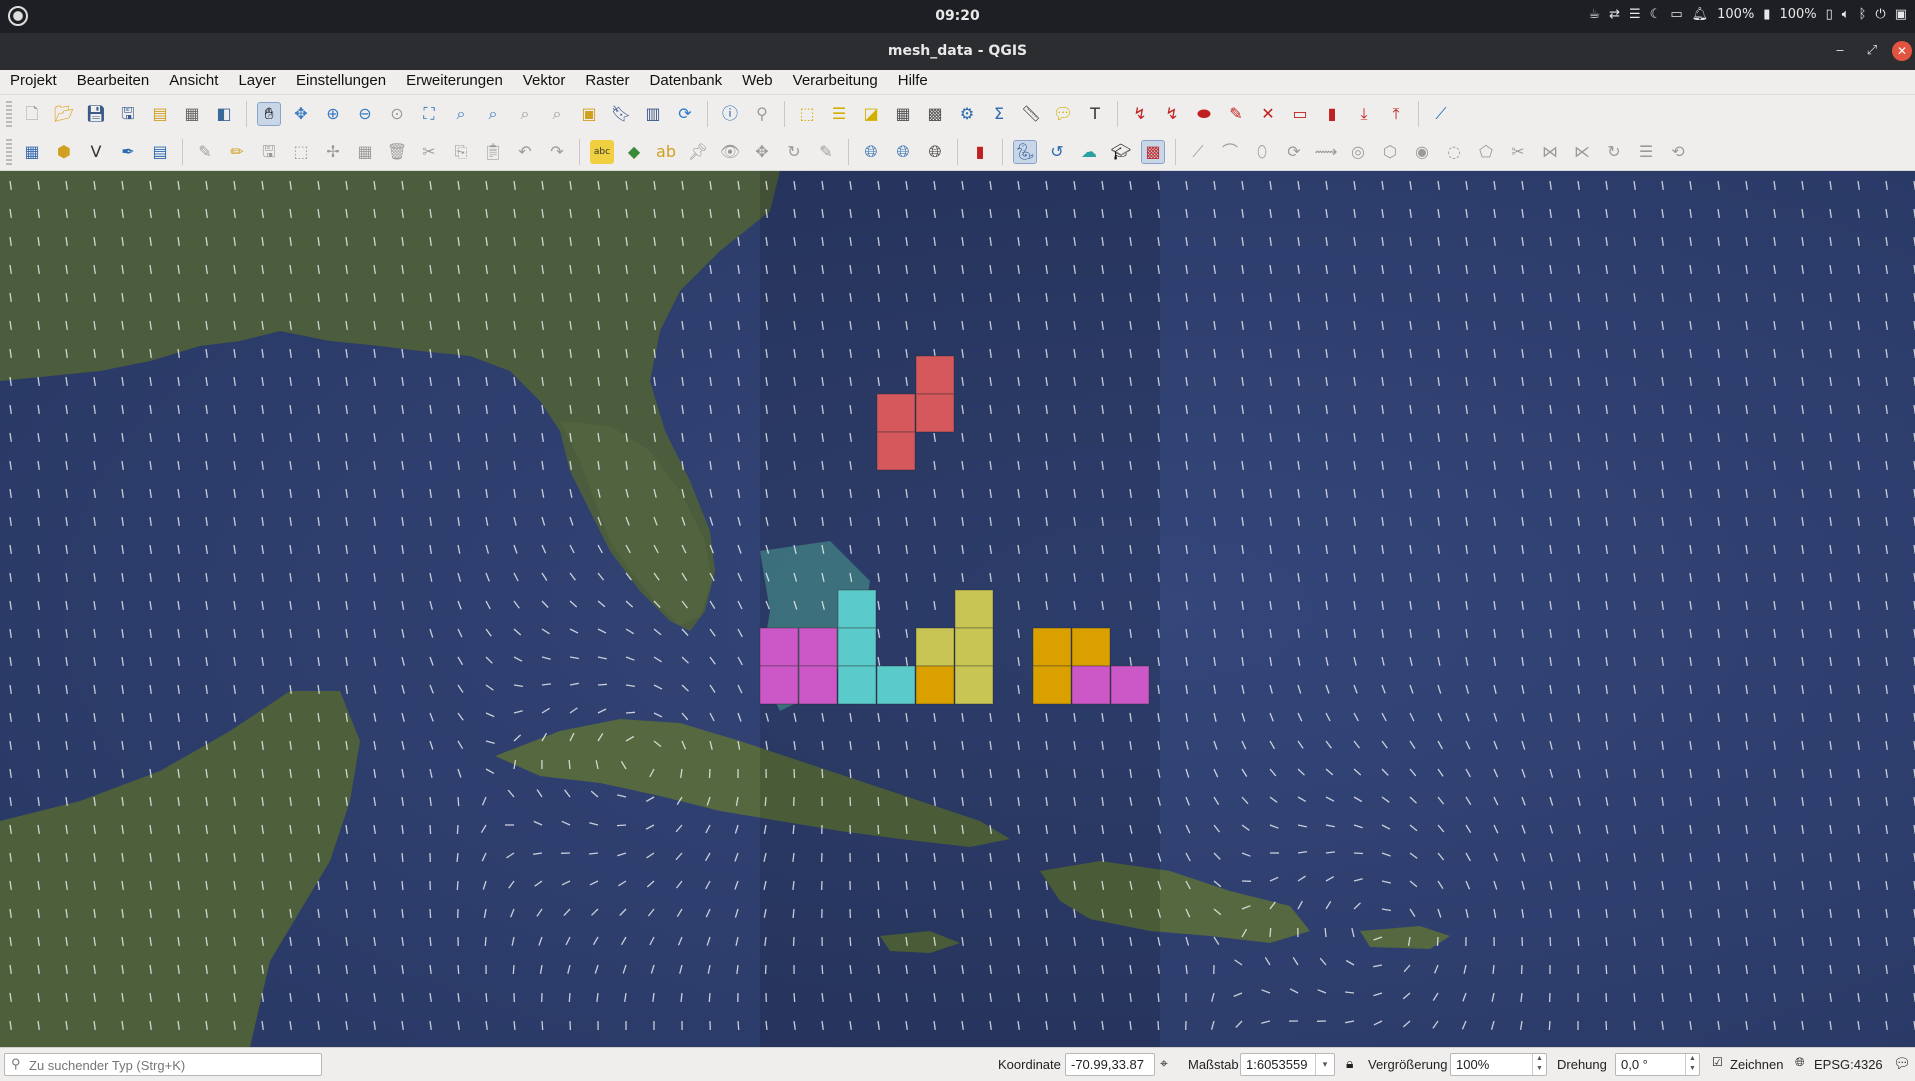 This screenshot has height=1081, width=1915. Describe the element at coordinates (1230, 152) in the screenshot. I see `offset-curve-icon: ⌒` at that location.